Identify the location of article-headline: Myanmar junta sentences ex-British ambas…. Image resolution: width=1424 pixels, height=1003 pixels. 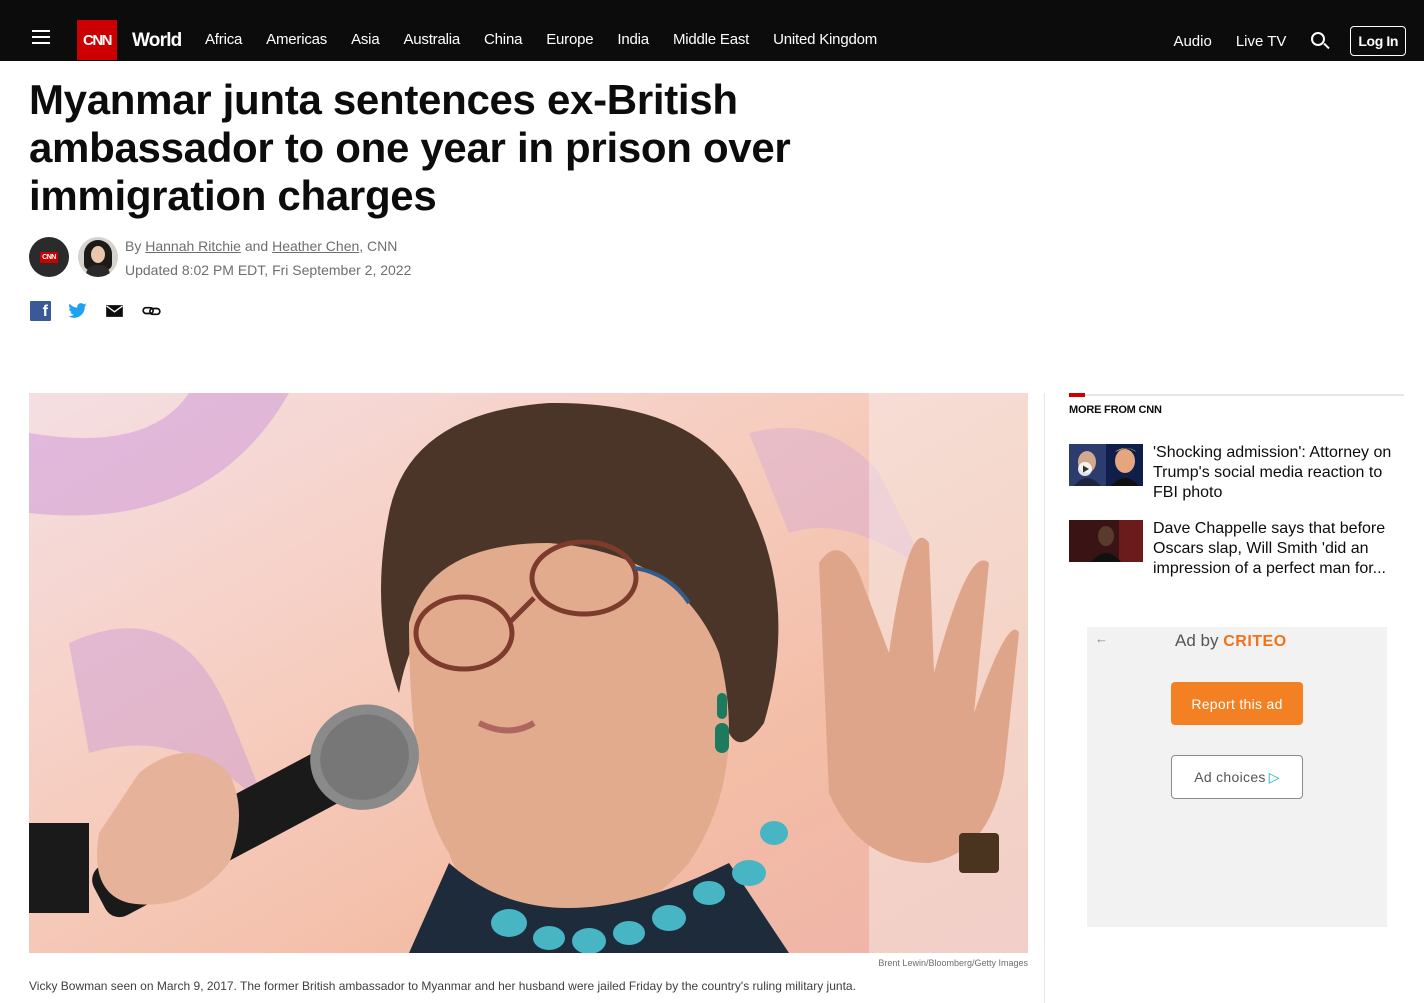
(410, 147).